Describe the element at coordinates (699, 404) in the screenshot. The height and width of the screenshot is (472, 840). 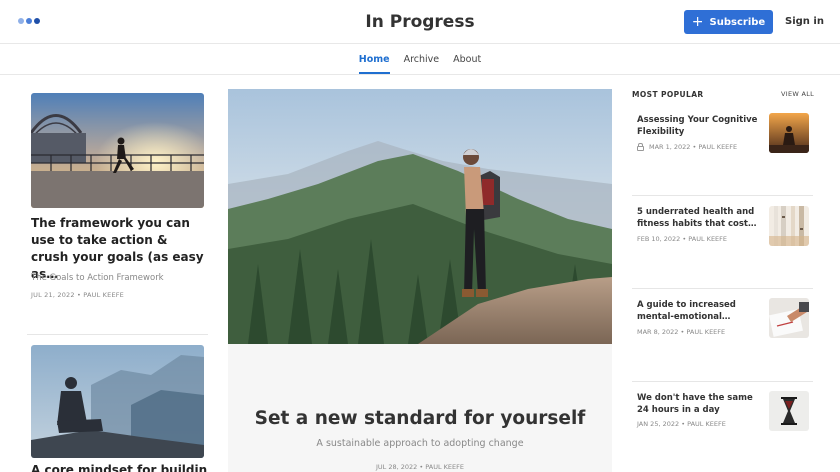
I see `popular-item-title: We don't have the same 24 hours in a day` at that location.